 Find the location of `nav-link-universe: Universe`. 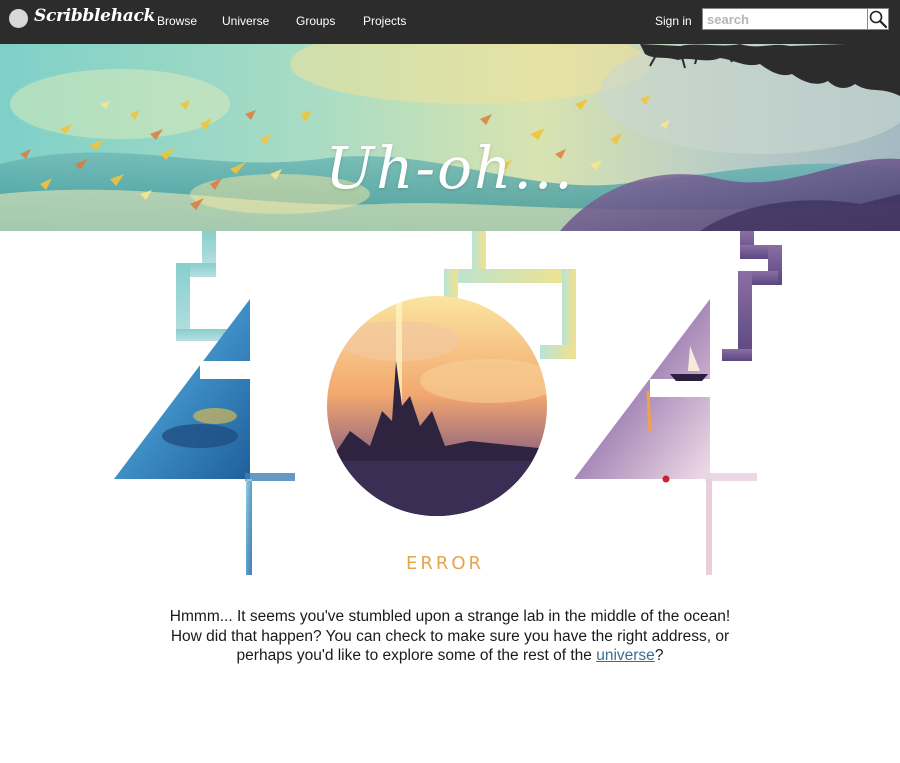

nav-link-universe: Universe is located at coordinates (245, 21).